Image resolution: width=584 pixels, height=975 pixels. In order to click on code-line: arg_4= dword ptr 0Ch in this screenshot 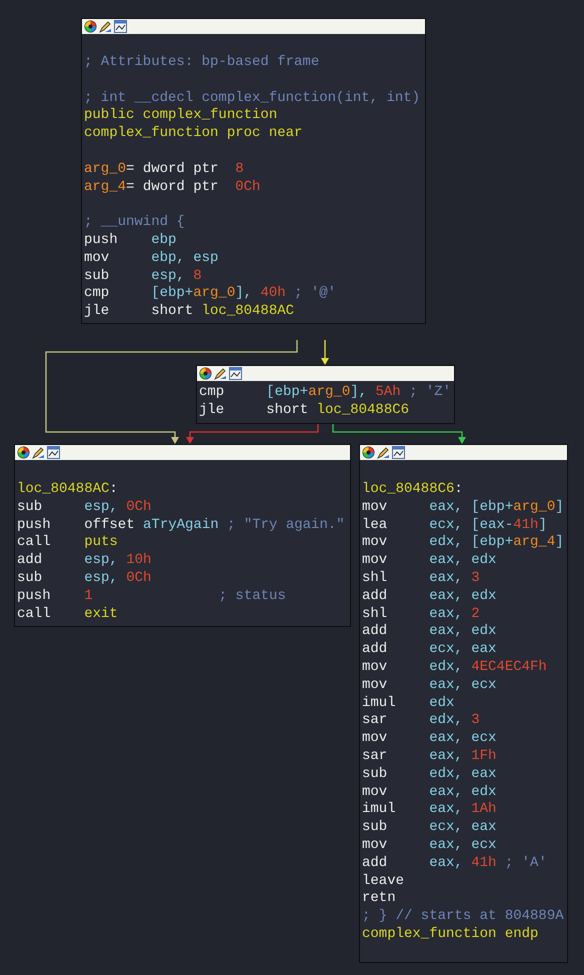, I will do `click(173, 187)`.